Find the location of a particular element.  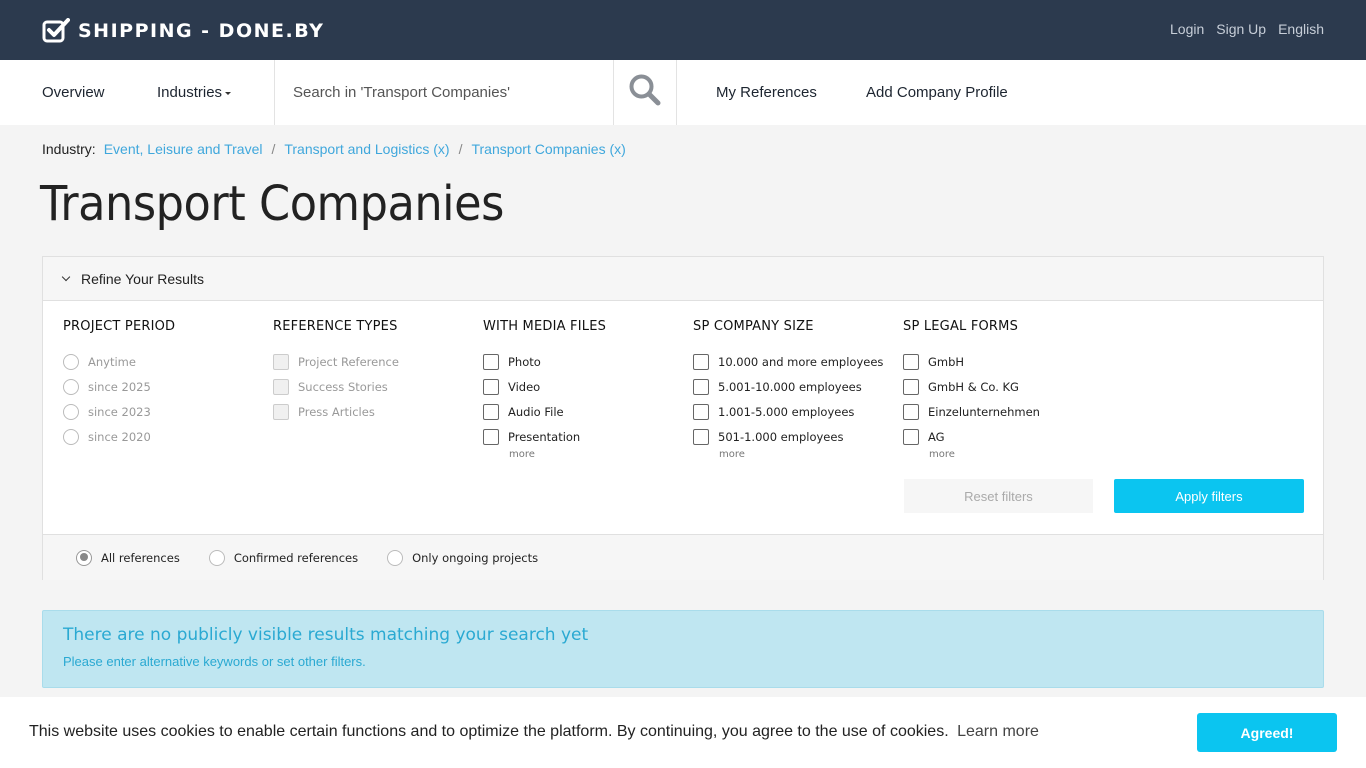

language-link: English is located at coordinates (1301, 29).